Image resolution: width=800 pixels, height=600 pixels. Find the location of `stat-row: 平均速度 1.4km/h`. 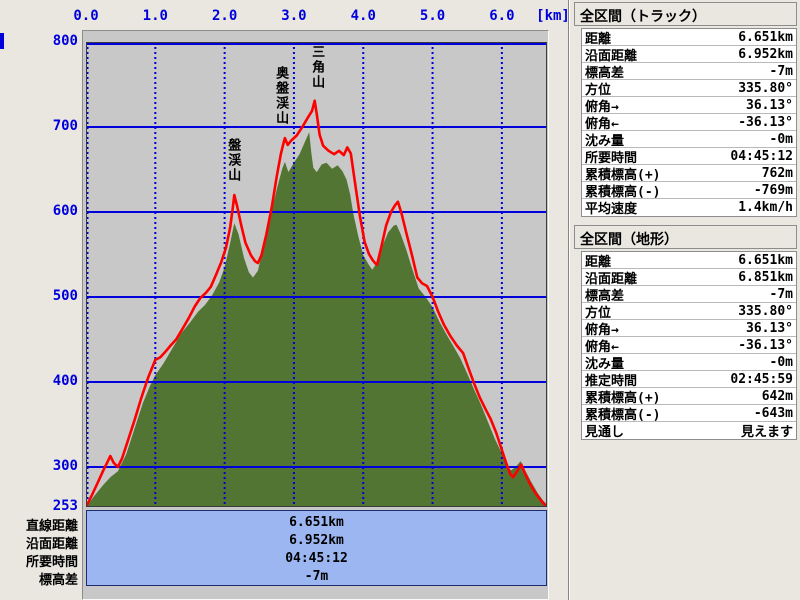

stat-row: 平均速度 1.4km/h is located at coordinates (689, 208).